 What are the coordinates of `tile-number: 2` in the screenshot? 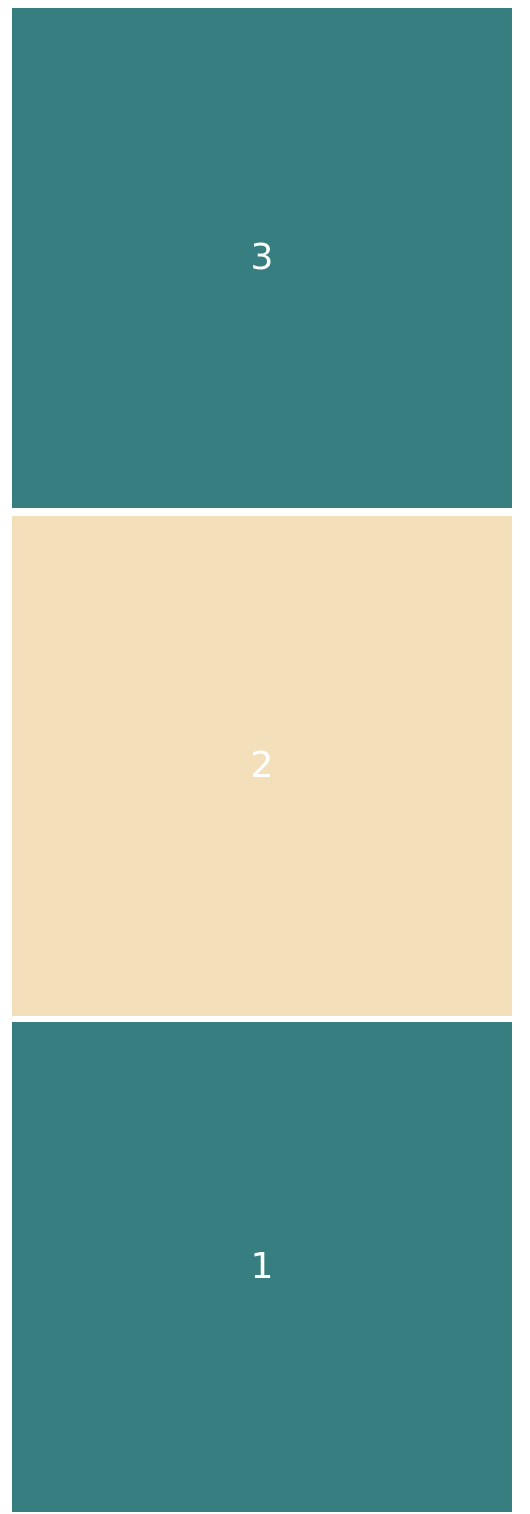 It's located at (262, 765).